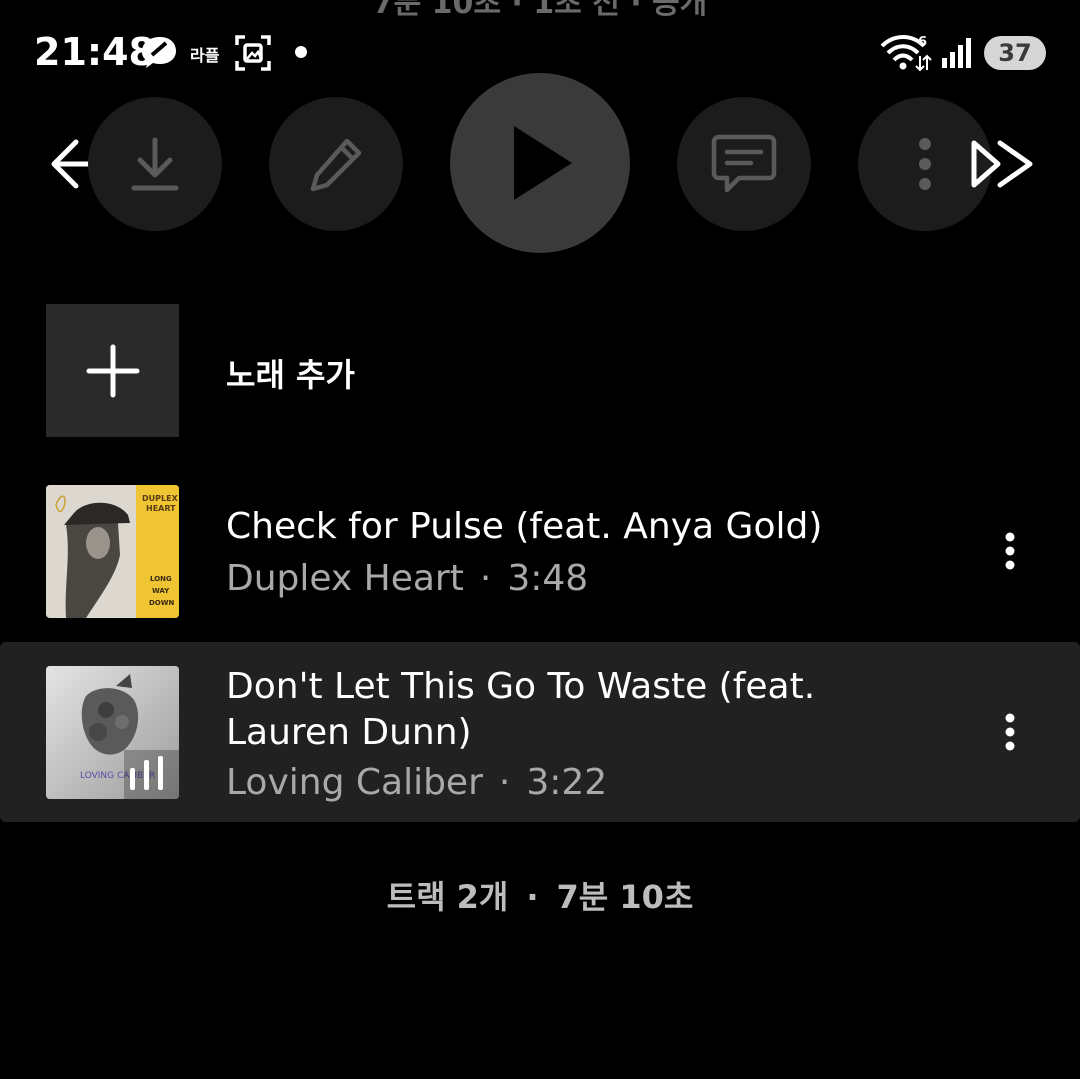 The width and height of the screenshot is (1080, 1079). Describe the element at coordinates (540, 895) in the screenshot. I see `playlist-summary: 트랙 2개 · 7분 10초` at that location.